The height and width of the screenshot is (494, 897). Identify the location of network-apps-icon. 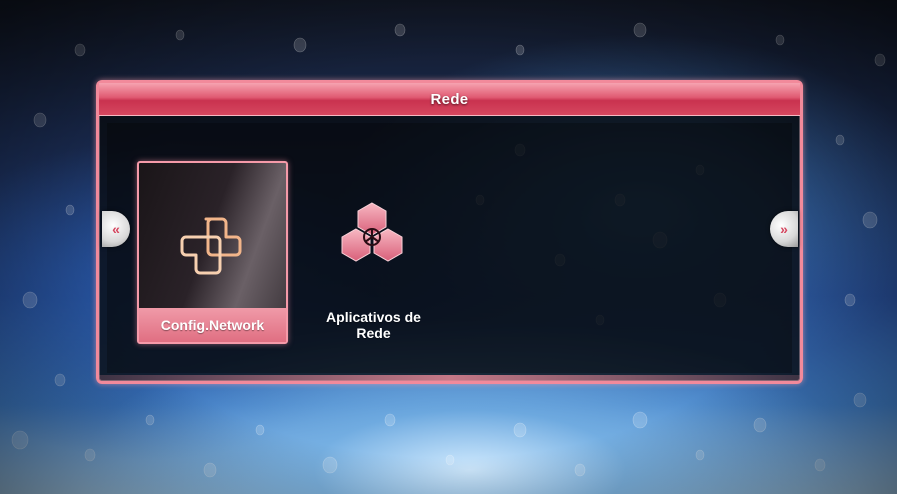
(372, 232).